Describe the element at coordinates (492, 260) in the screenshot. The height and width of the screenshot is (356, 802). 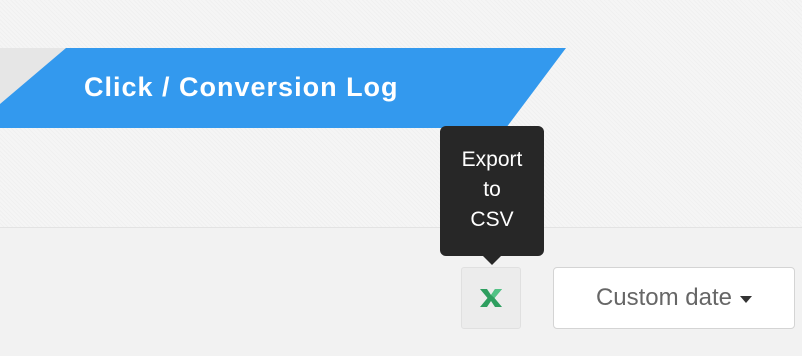
I see `tooltip-arrow` at that location.